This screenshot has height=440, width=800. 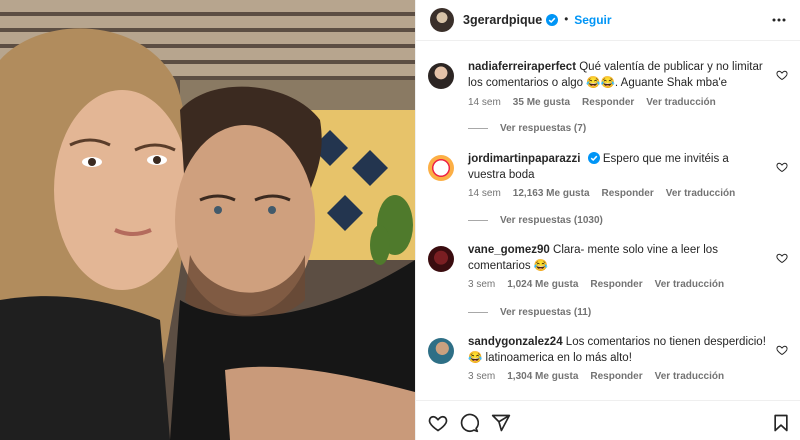 I want to click on view-replies-button: Ver respuestas (7), so click(x=527, y=128).